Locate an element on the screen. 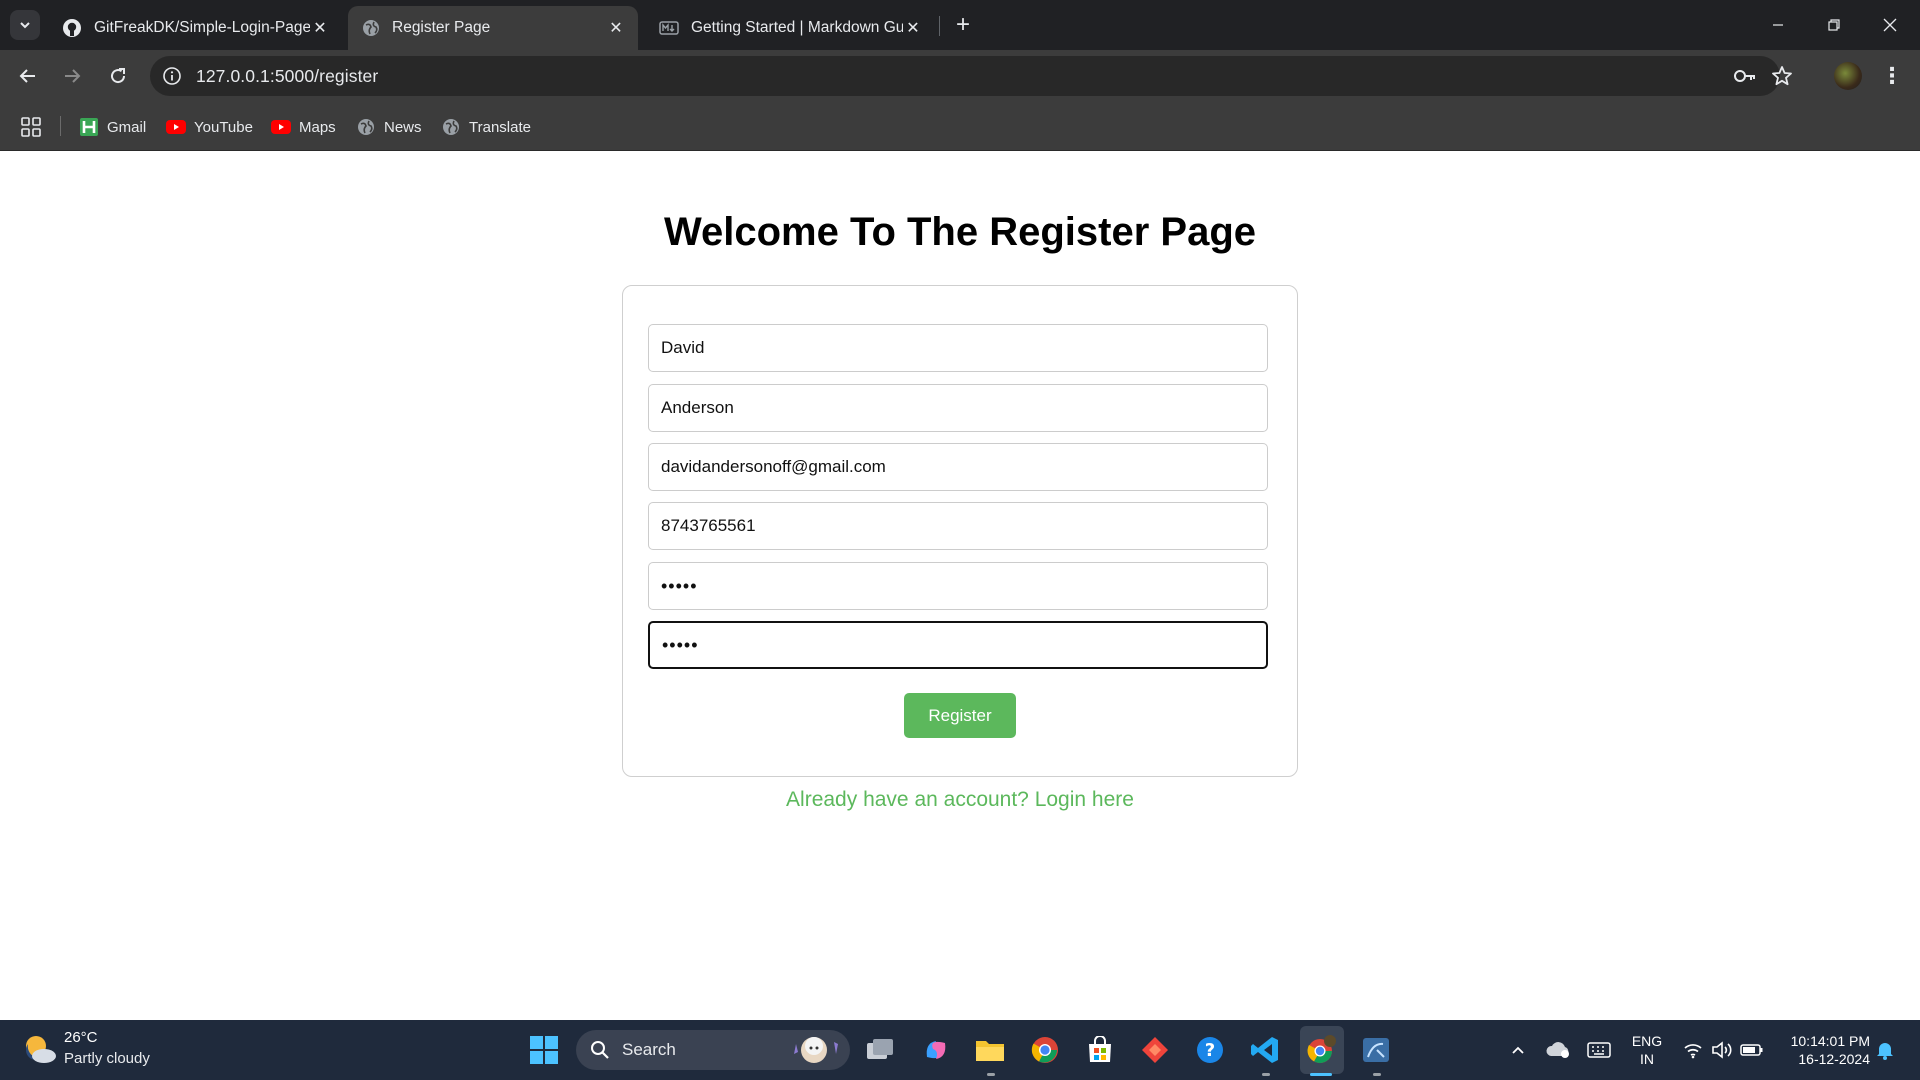  close-icon is located at coordinates (1890, 25).